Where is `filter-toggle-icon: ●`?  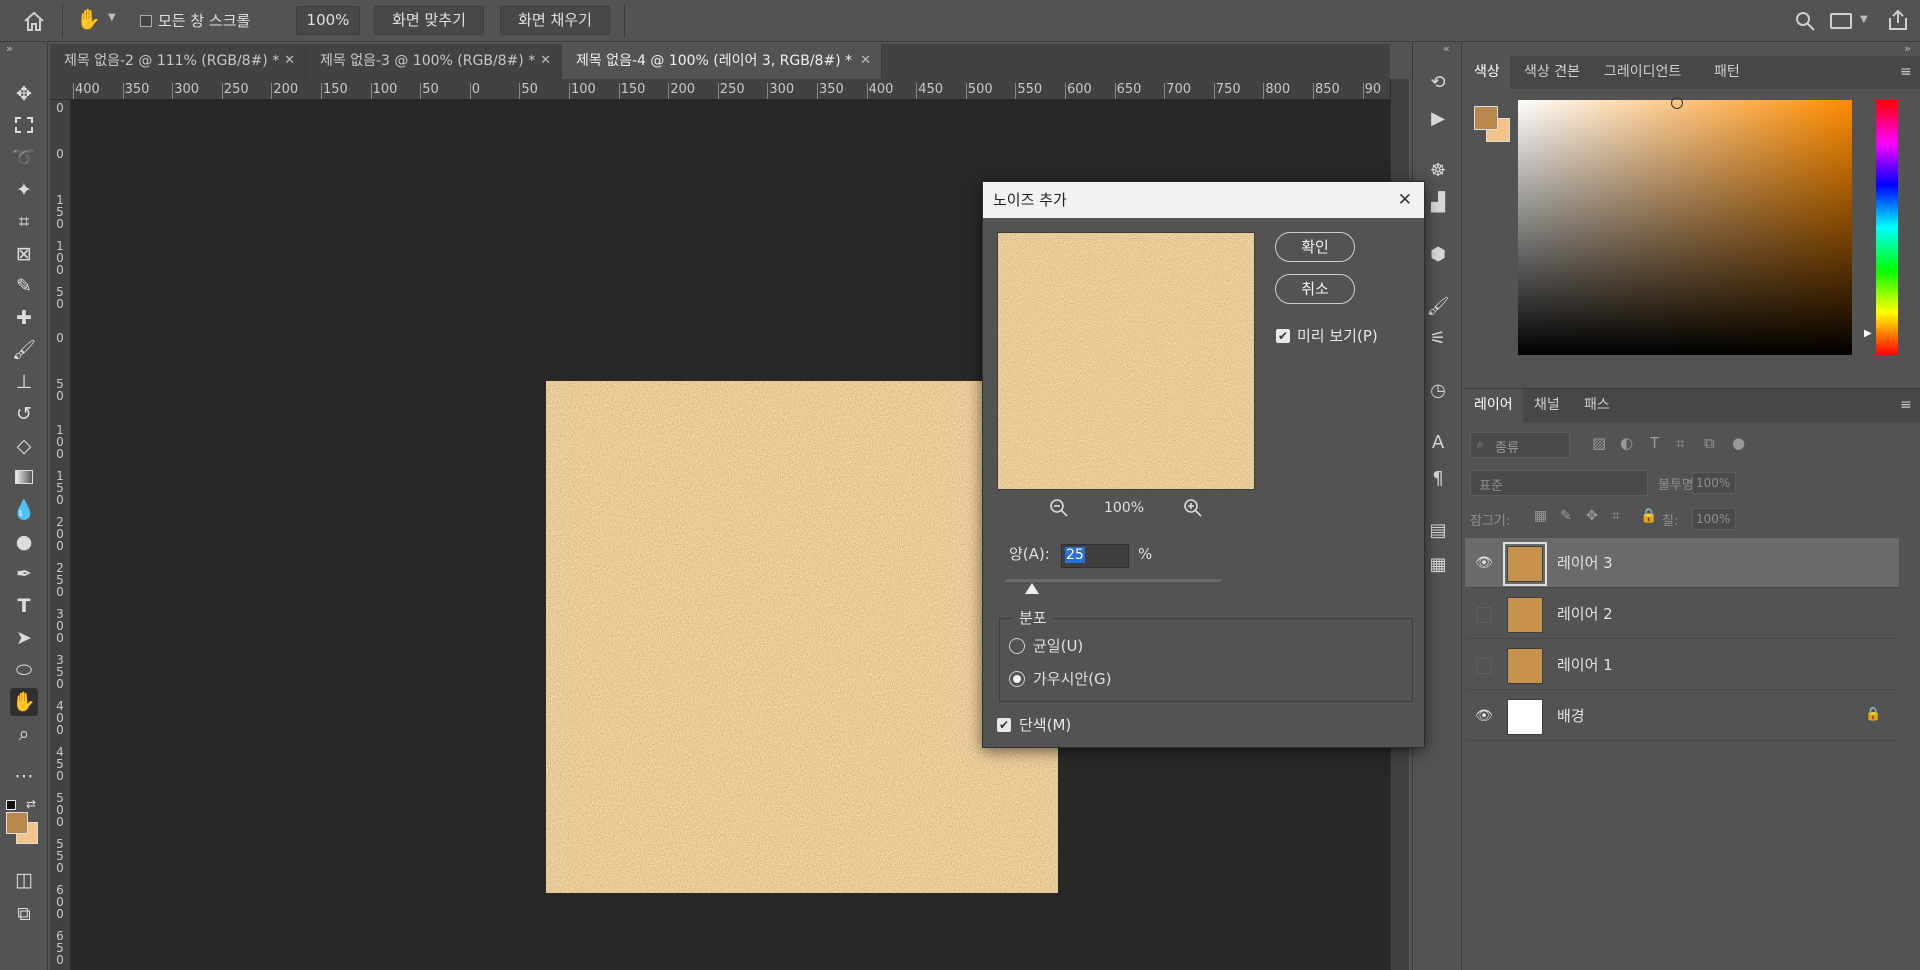 filter-toggle-icon: ● is located at coordinates (1738, 443).